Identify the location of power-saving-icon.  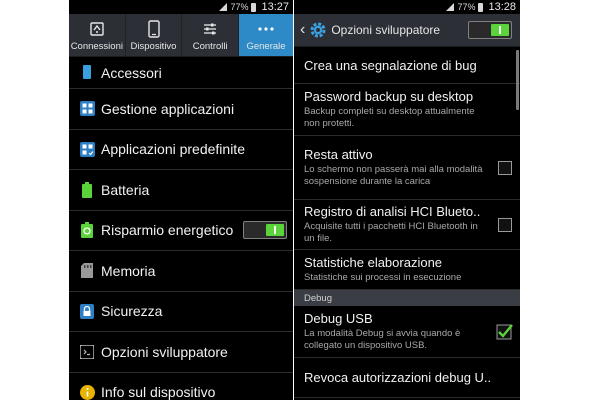
(87, 230).